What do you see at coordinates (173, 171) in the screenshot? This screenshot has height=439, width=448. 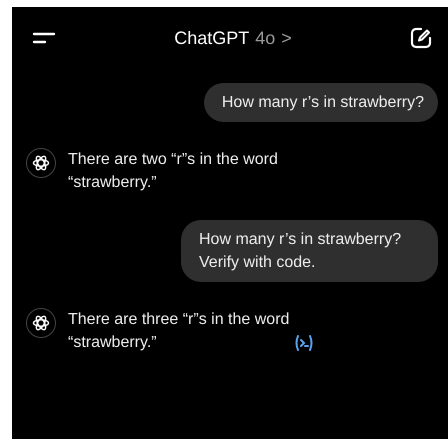 I see `assistant-message: There are two “r”s in the word “strawberry.”` at bounding box center [173, 171].